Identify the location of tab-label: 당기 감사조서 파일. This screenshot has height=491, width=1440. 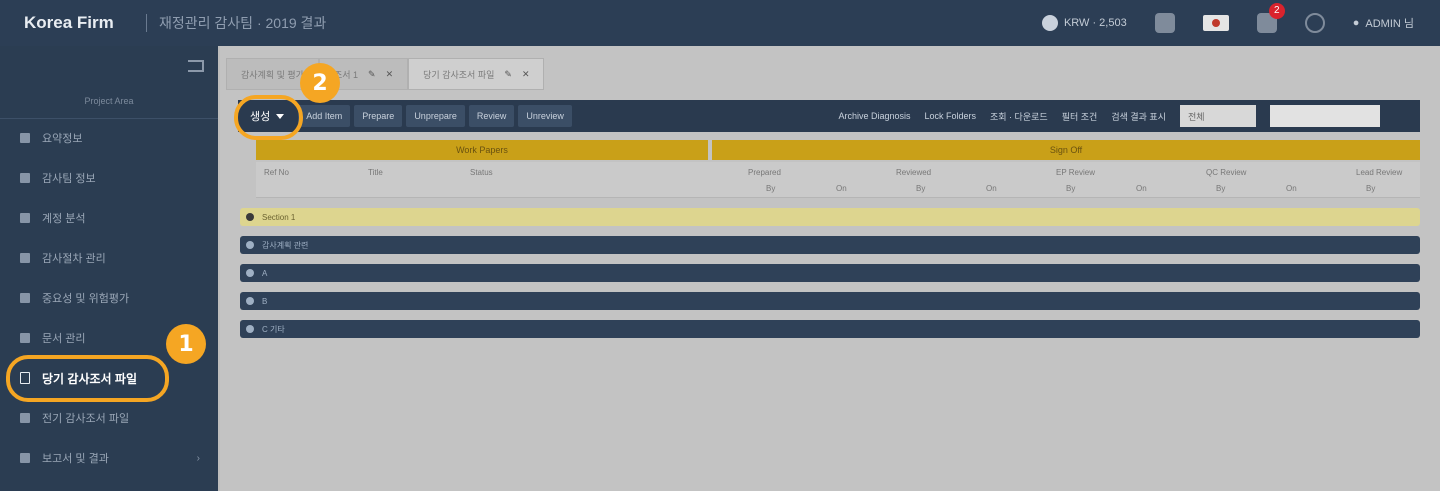
(459, 74).